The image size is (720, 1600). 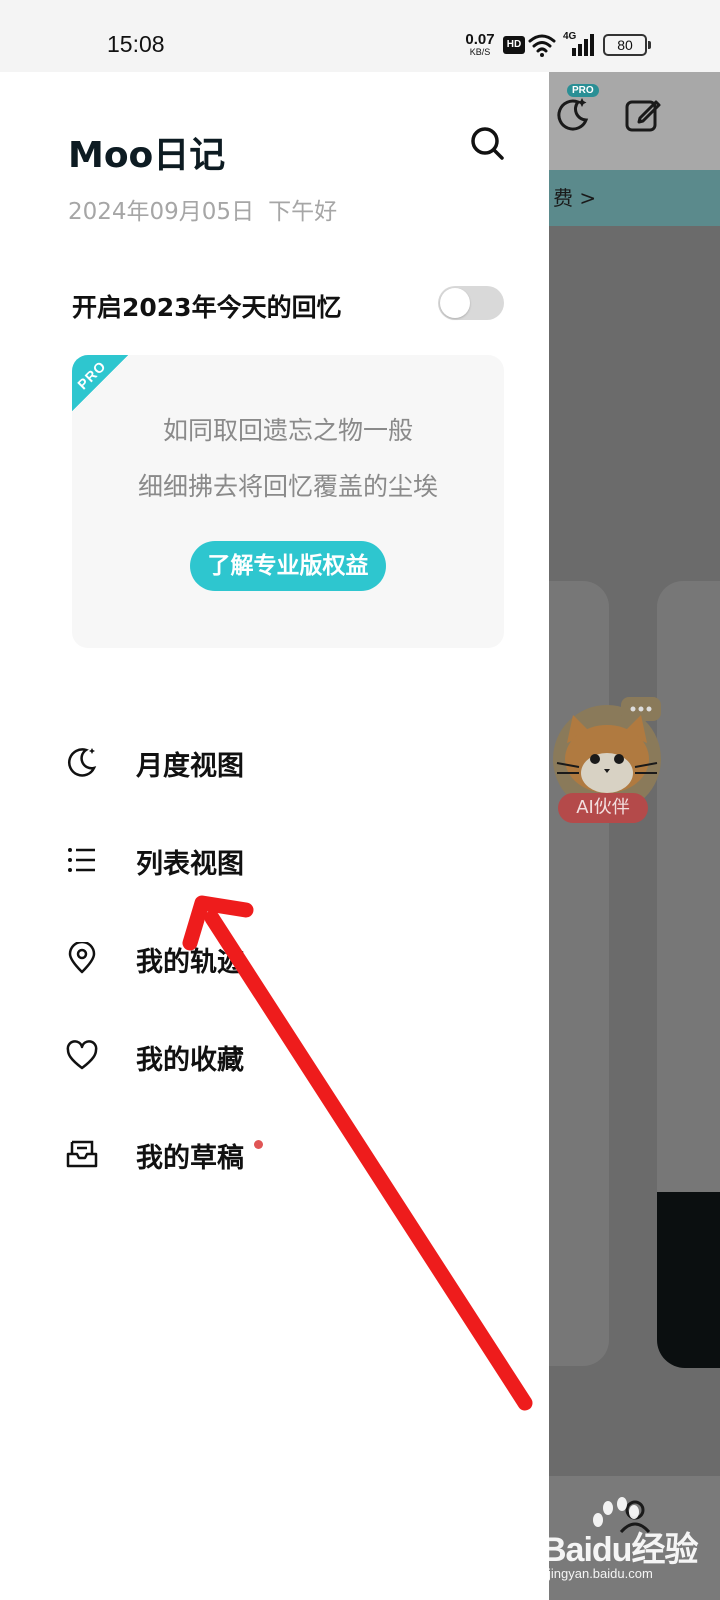 I want to click on menu-item-label: 我的草稿, so click(x=190, y=1158).